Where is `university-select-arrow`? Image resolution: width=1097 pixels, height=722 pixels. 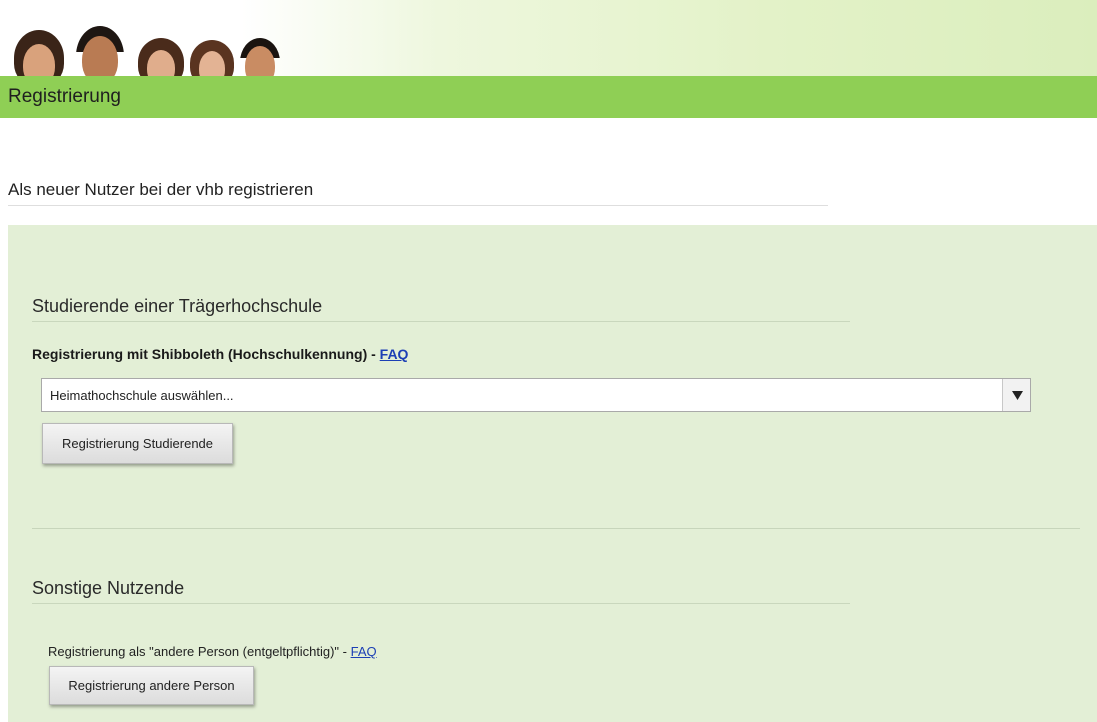
university-select-arrow is located at coordinates (1016, 395).